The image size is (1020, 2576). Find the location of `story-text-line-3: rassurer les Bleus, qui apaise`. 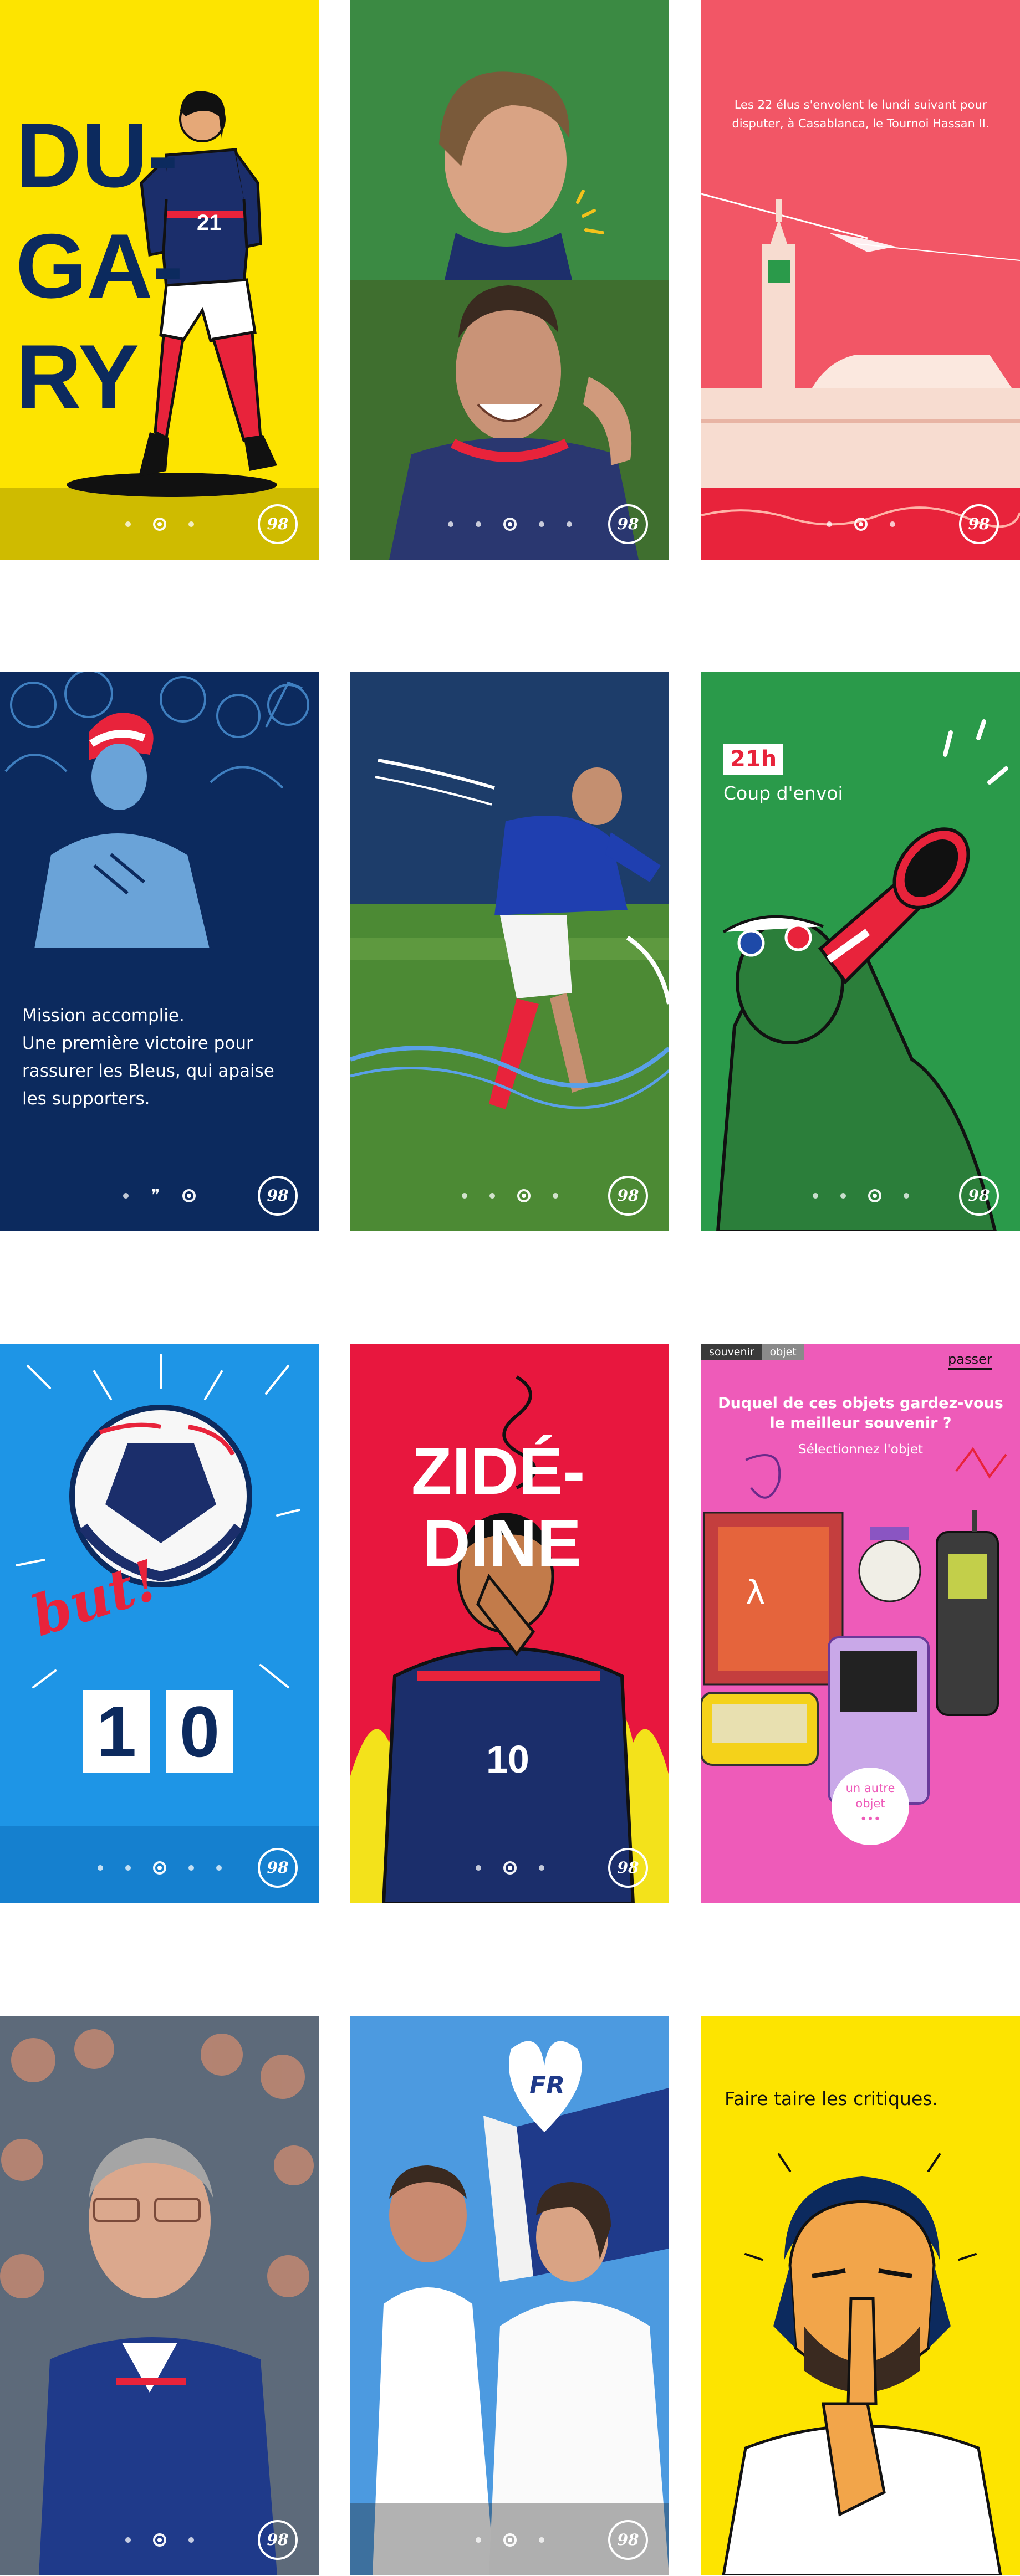

story-text-line-3: rassurer les Bleus, qui apaise is located at coordinates (148, 1071).